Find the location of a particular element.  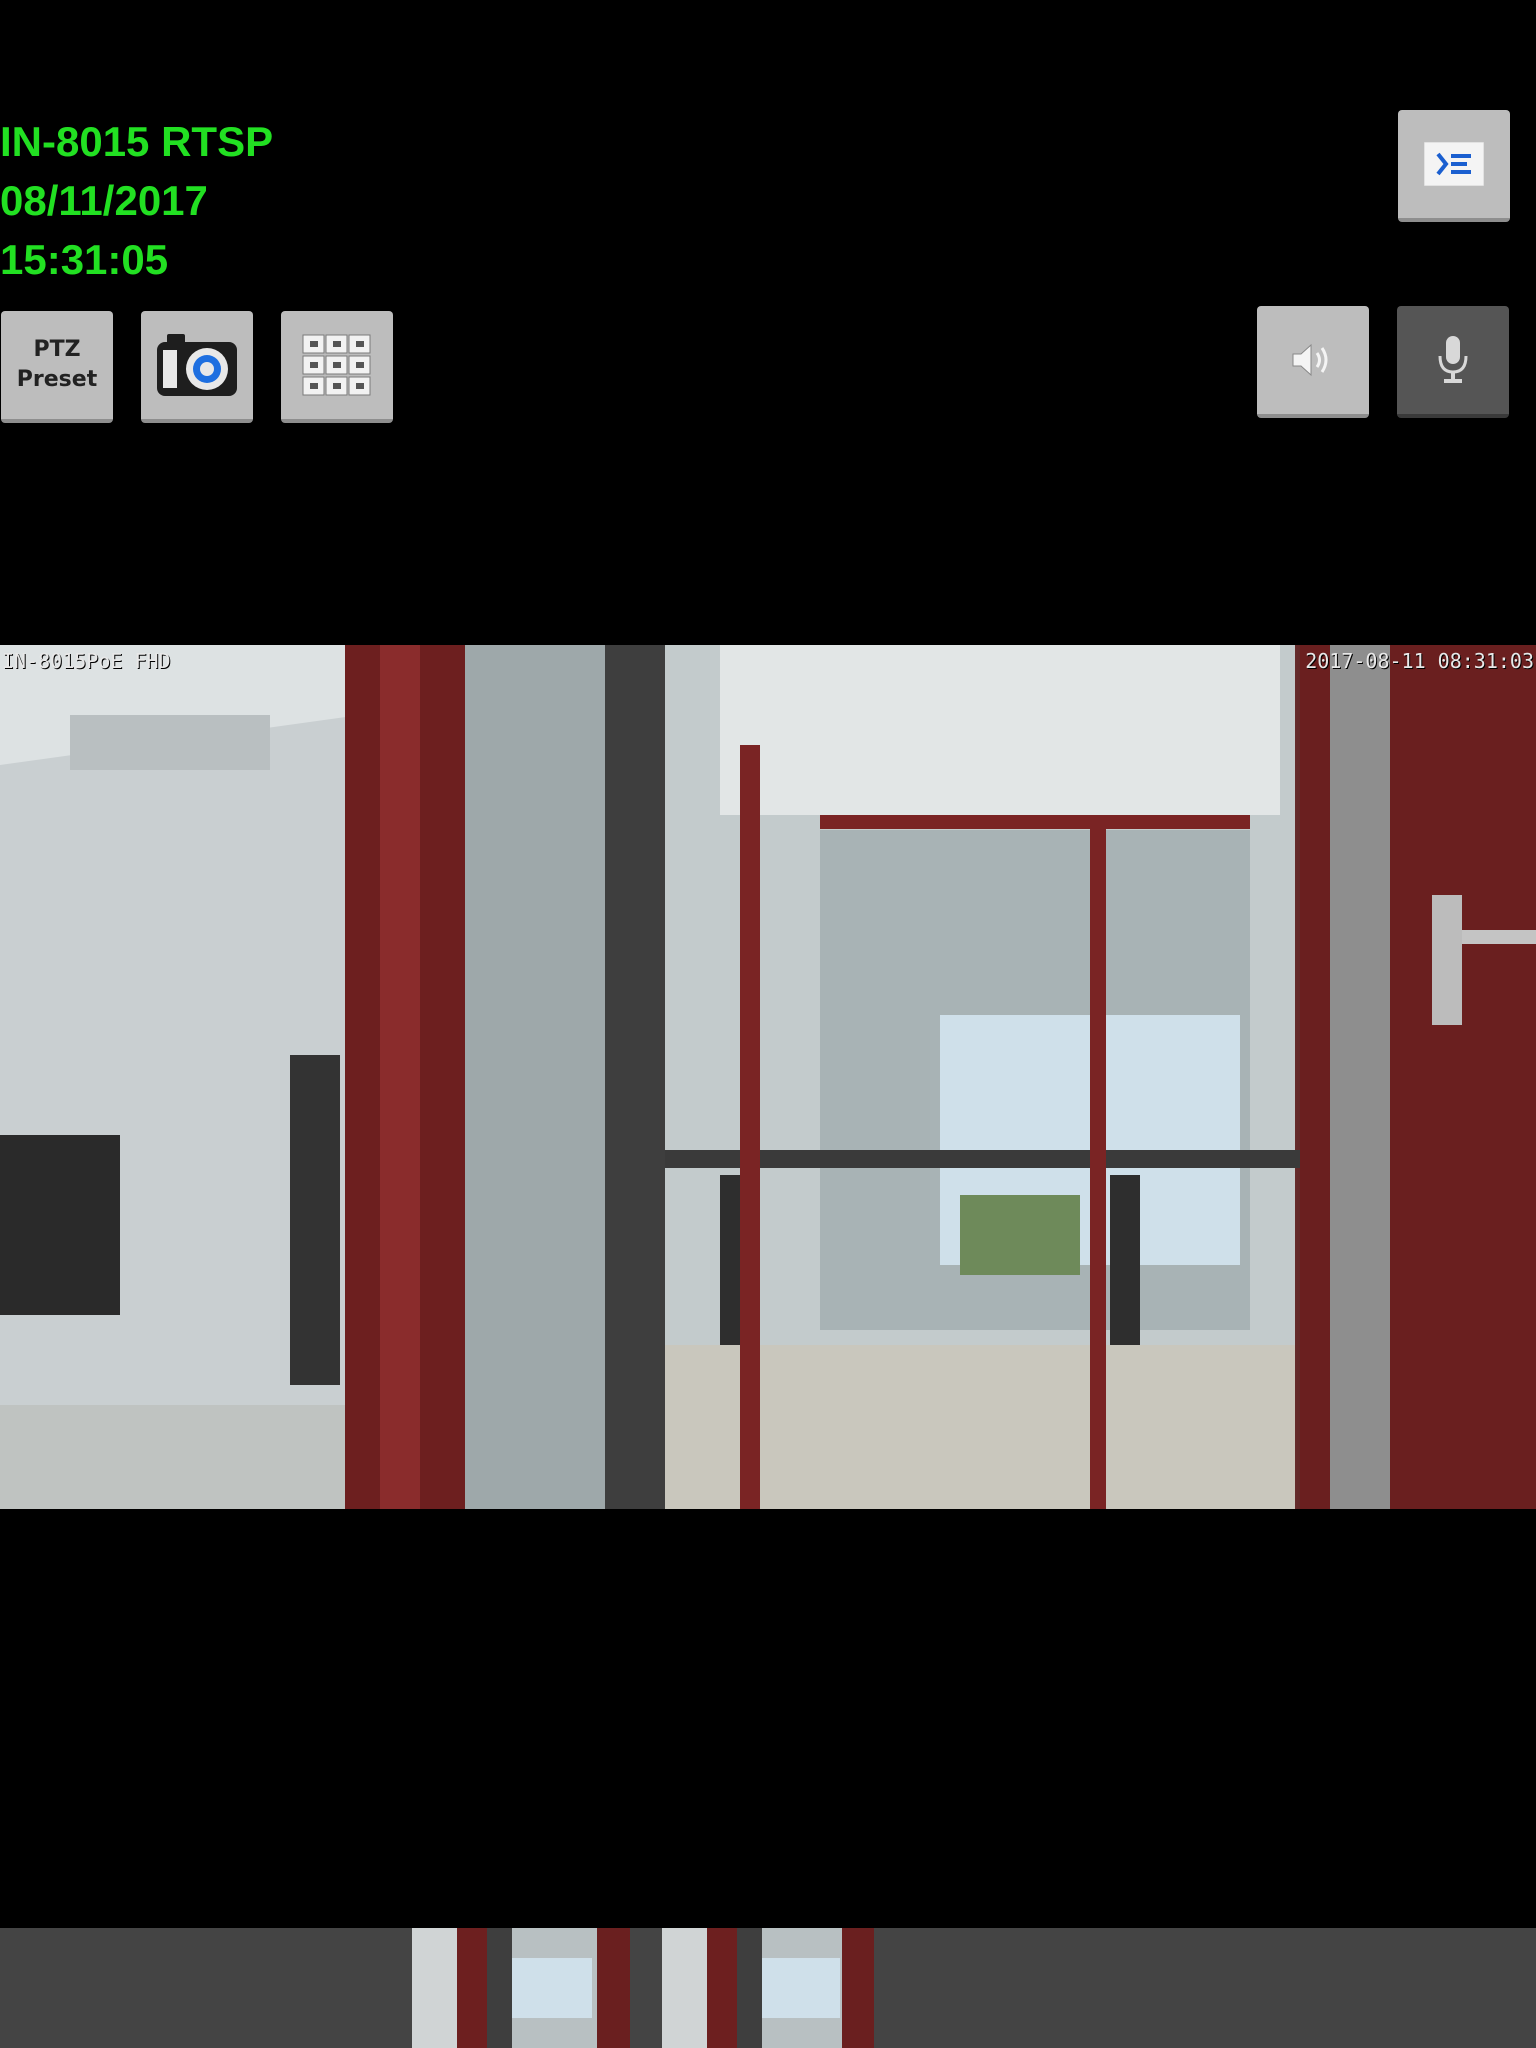

camera-info: IN-8015 RTSP 08/11/2017 15:31:05 is located at coordinates (136, 200).